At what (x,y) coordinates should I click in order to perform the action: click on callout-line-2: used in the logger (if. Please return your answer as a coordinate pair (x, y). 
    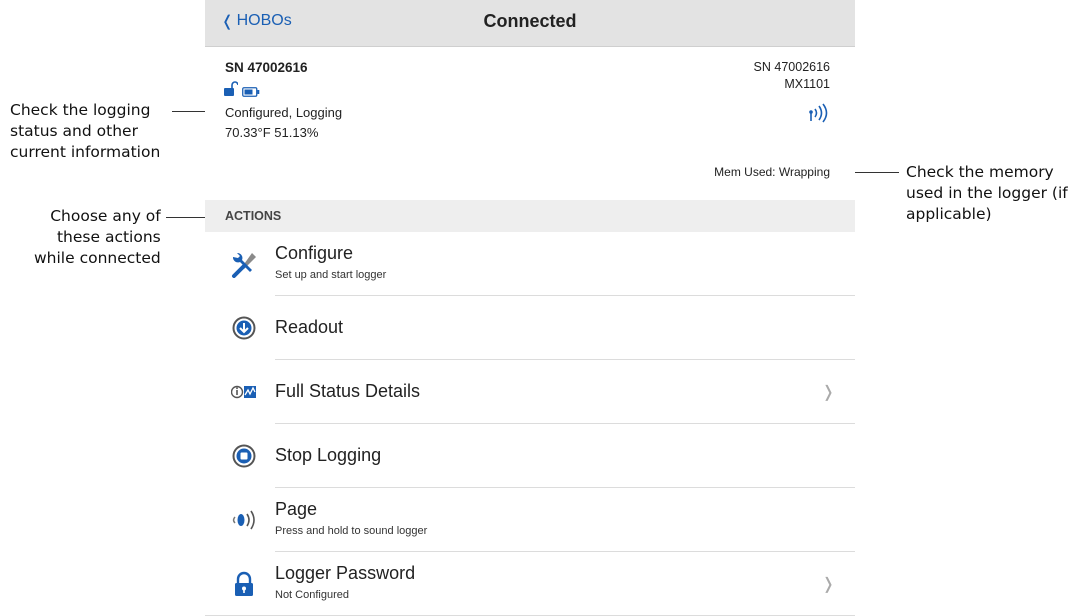
    Looking at the image, I should click on (987, 193).